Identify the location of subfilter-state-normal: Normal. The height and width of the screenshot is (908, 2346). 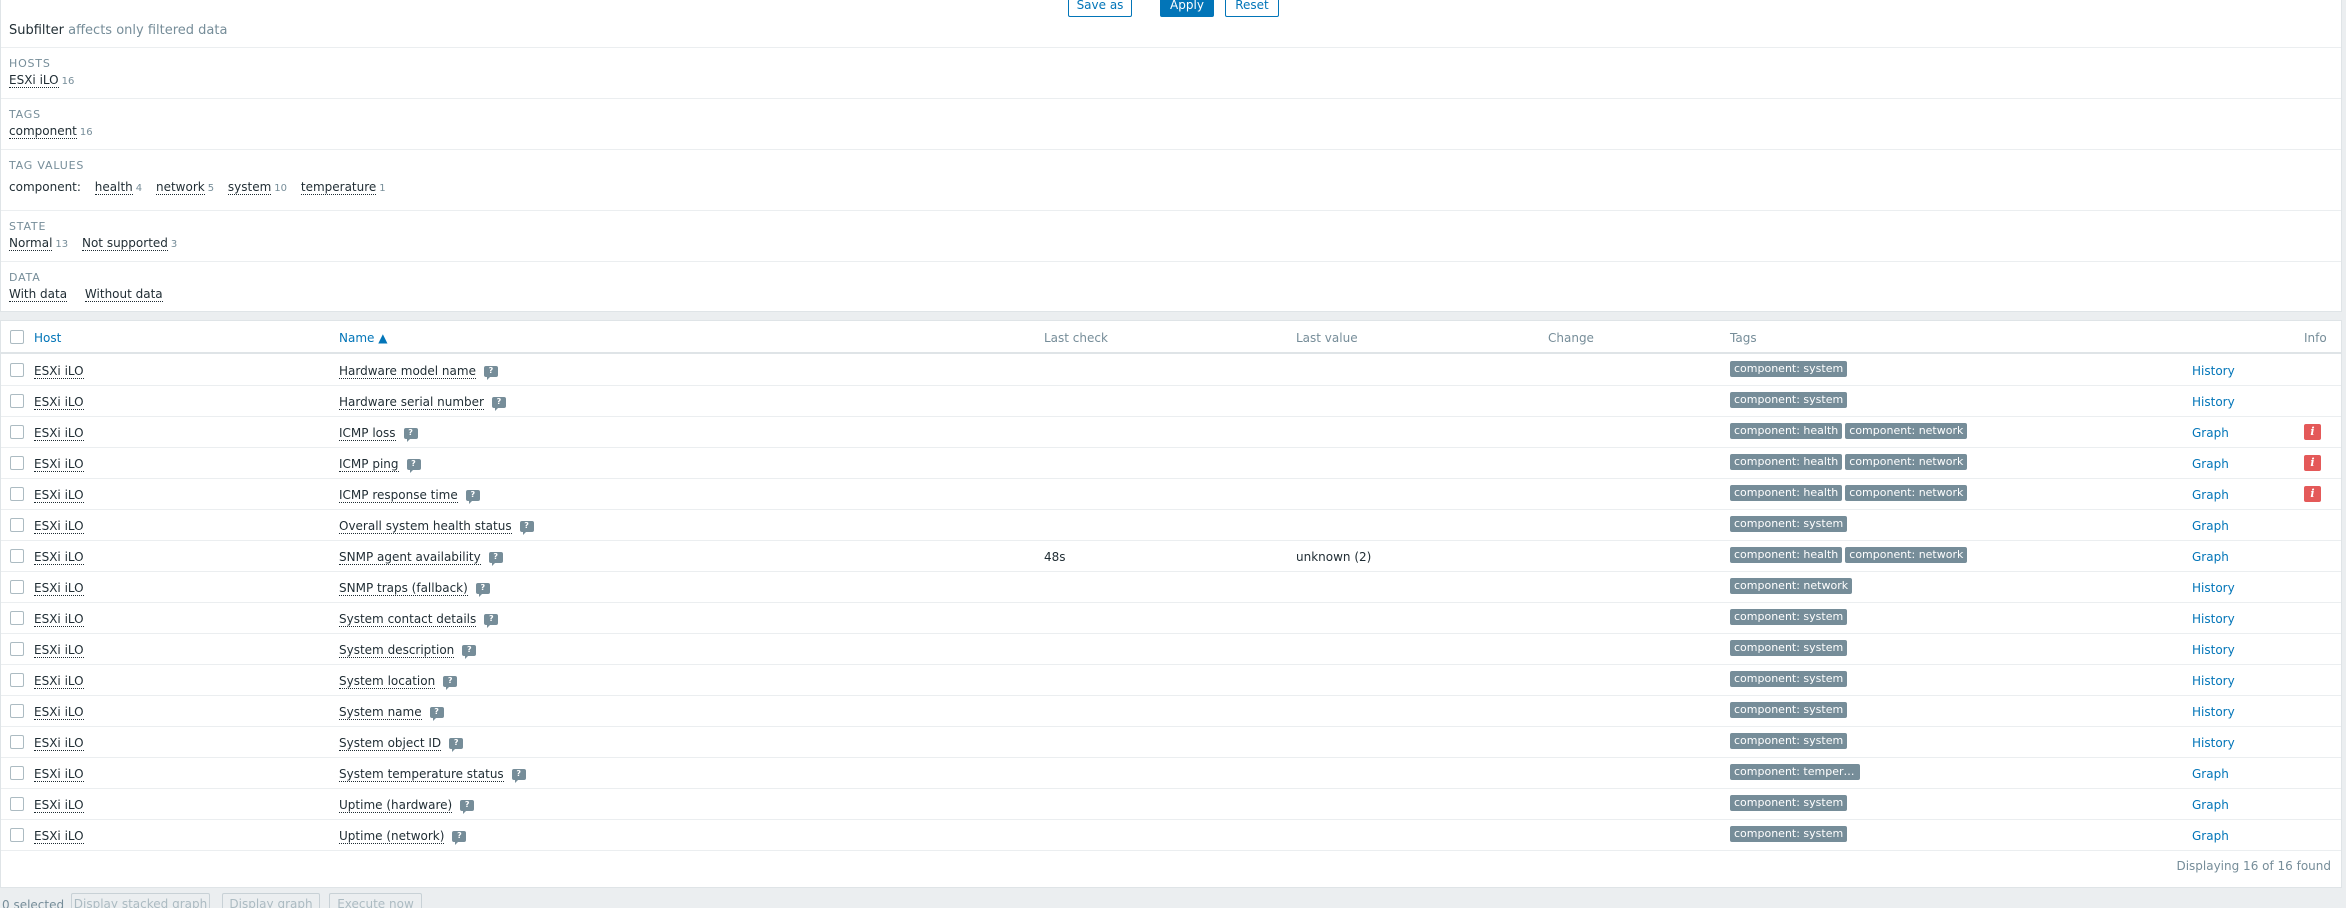
(31, 243).